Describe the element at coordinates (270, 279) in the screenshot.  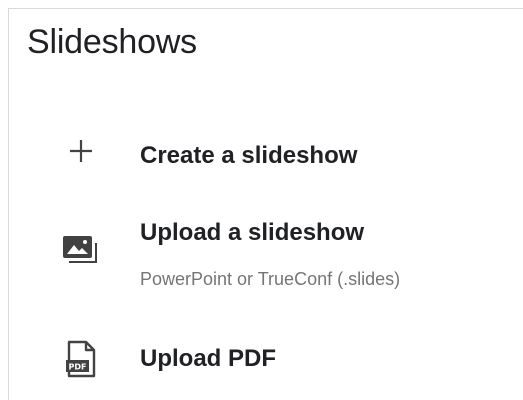
I see `upload-slideshow-description: PowerPoint or TrueConf (.slides)` at that location.